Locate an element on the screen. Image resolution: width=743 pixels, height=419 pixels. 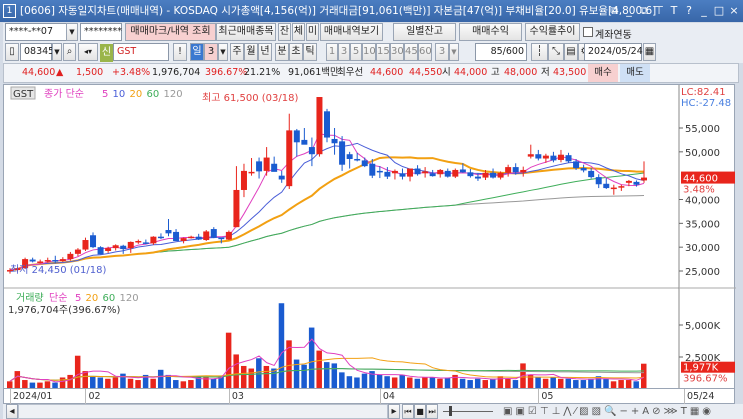
period-month-tab: 월 is located at coordinates (251, 52).